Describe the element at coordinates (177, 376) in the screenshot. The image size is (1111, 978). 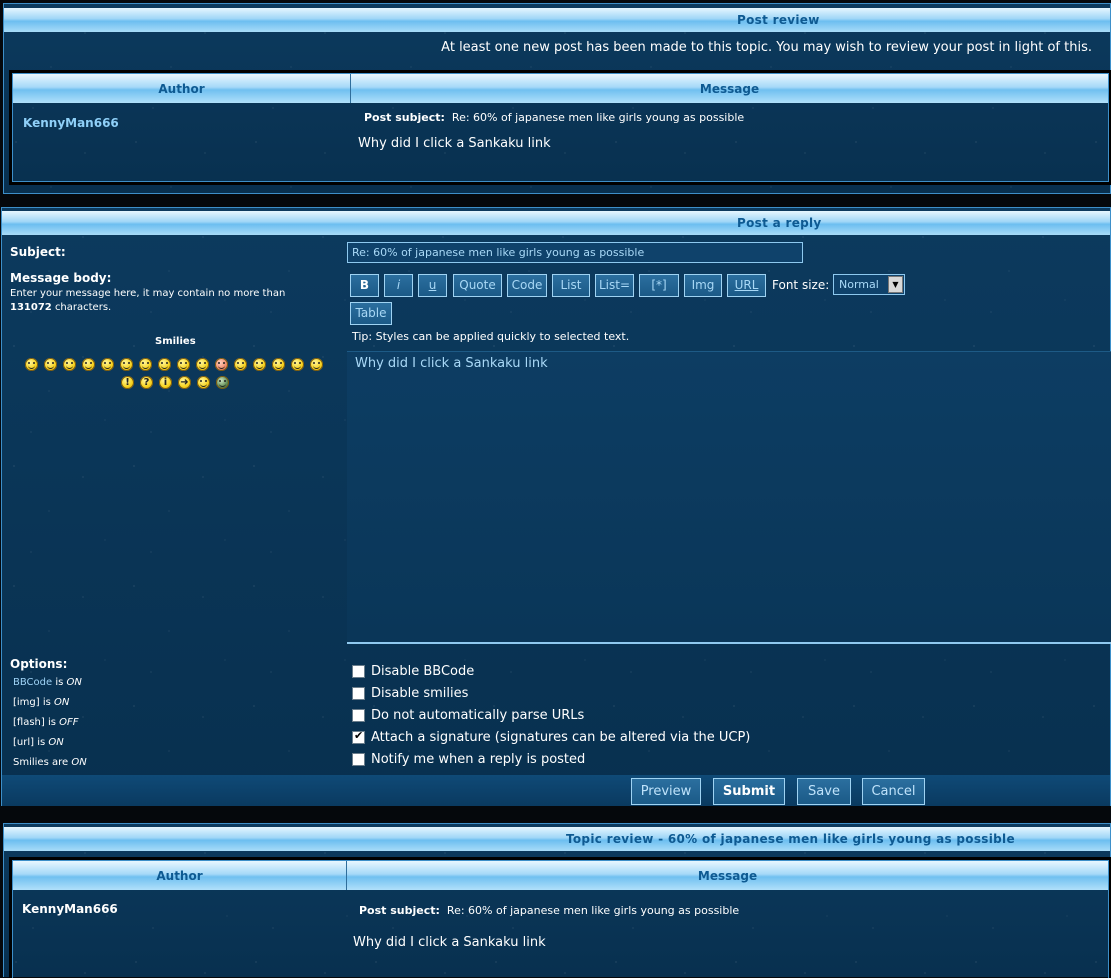
I see `smilies-box: ! ? i ➜` at that location.